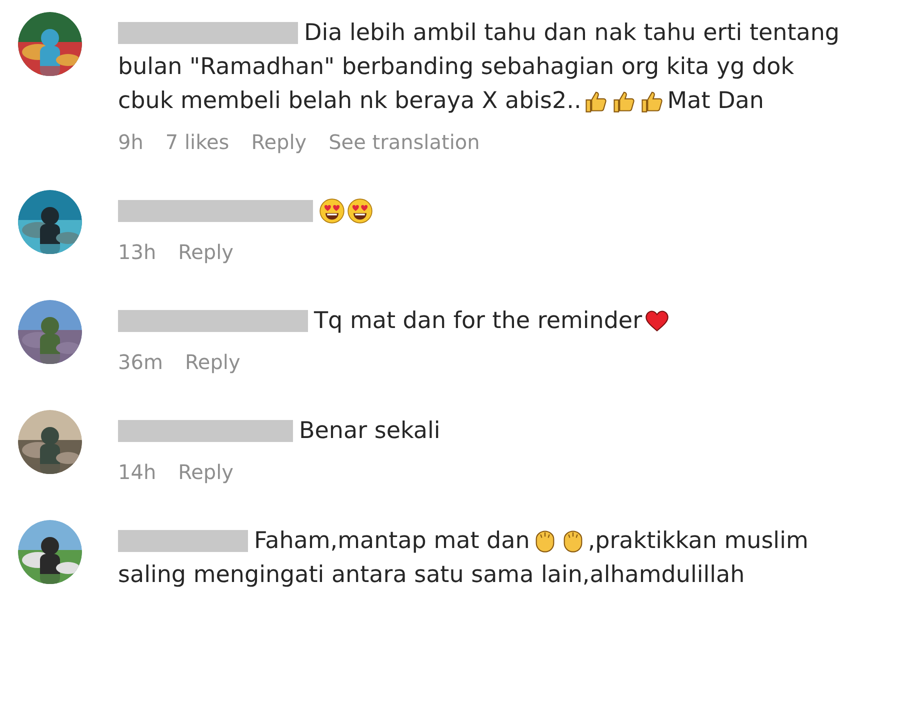 The height and width of the screenshot is (720, 900). I want to click on comment-meta: 36m, so click(140, 362).